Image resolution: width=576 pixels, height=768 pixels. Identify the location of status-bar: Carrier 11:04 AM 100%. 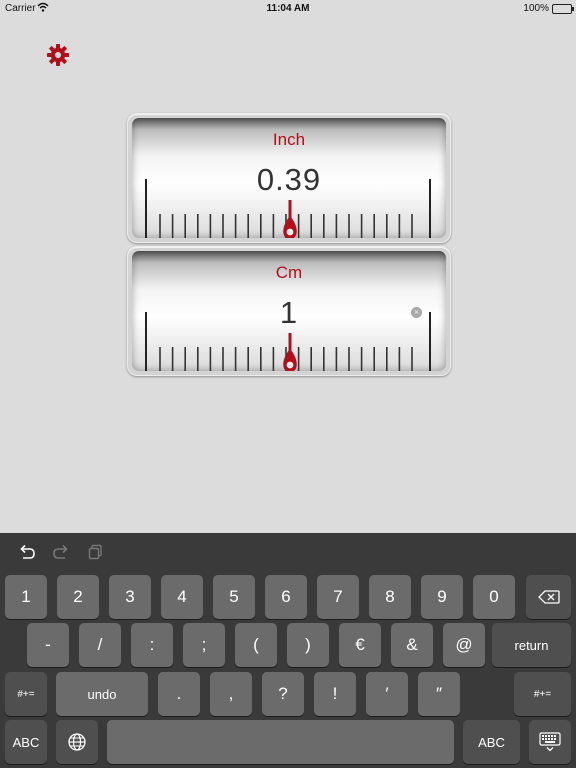
(288, 9).